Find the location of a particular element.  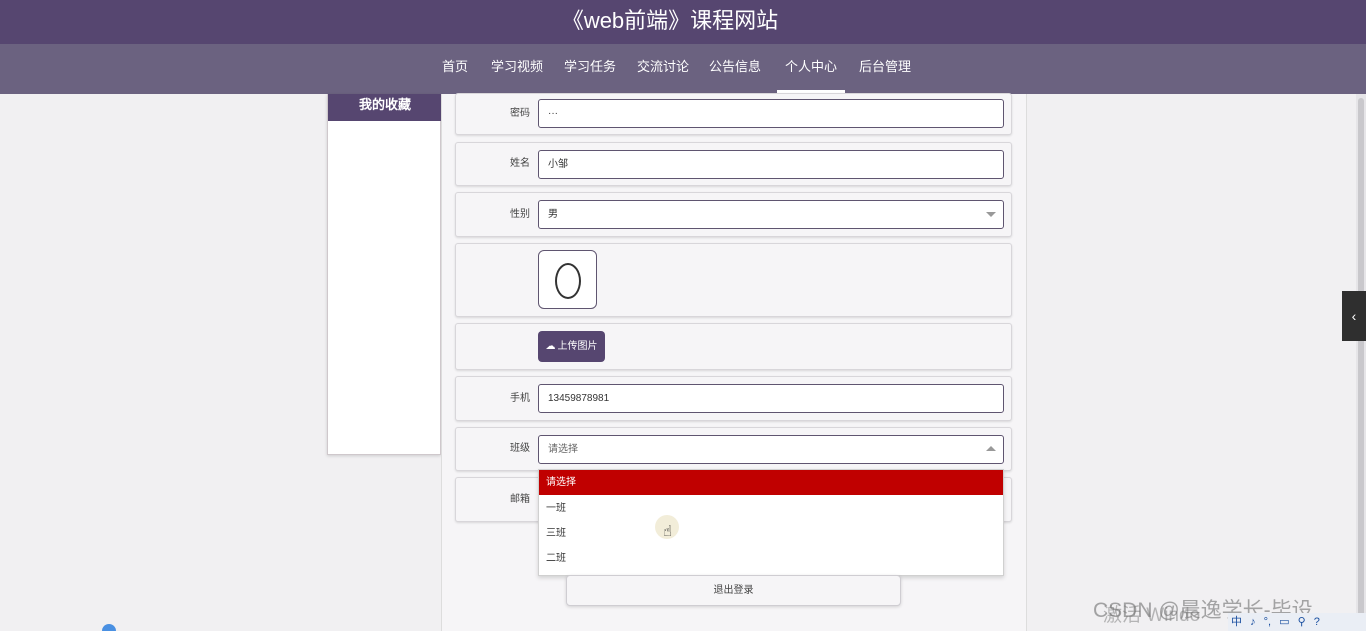

class-select-value: 请选择 is located at coordinates (563, 449).